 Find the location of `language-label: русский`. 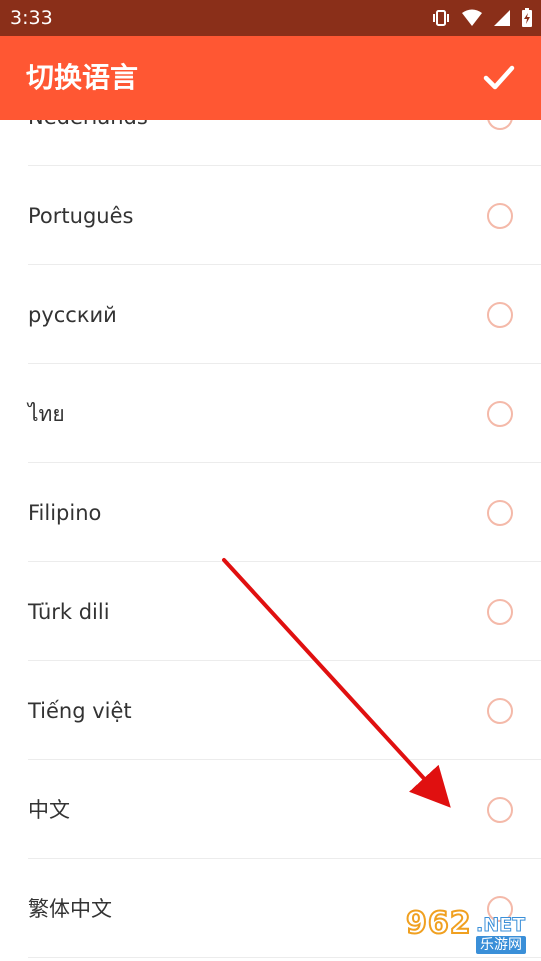

language-label: русский is located at coordinates (72, 315).